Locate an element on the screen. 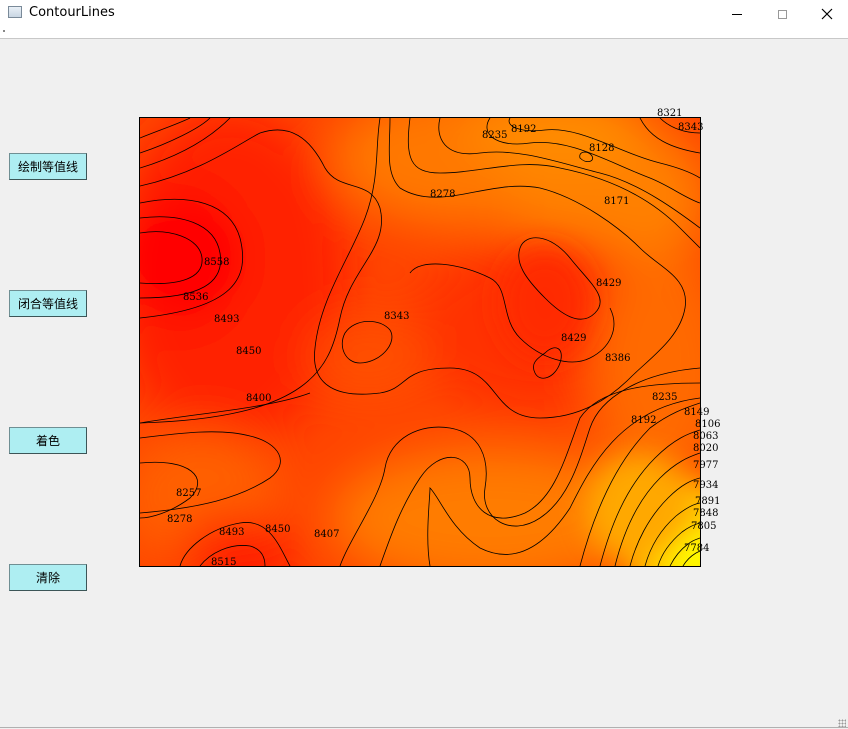 This screenshot has width=848, height=729. minimize-button is located at coordinates (737, 14).